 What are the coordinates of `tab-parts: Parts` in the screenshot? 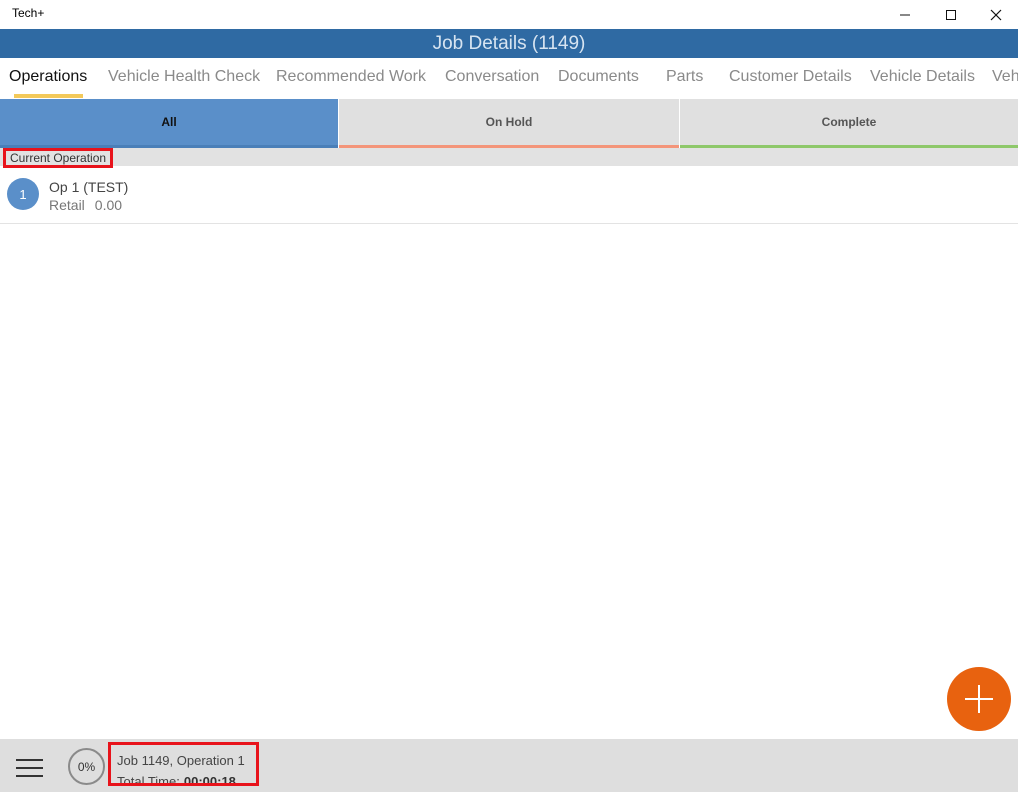 It's located at (684, 77).